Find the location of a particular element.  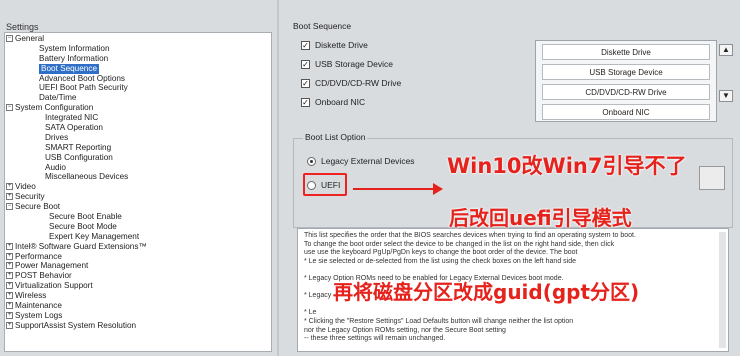

annotation-line-1: Win10改Win7引导不了 is located at coordinates (567, 166).